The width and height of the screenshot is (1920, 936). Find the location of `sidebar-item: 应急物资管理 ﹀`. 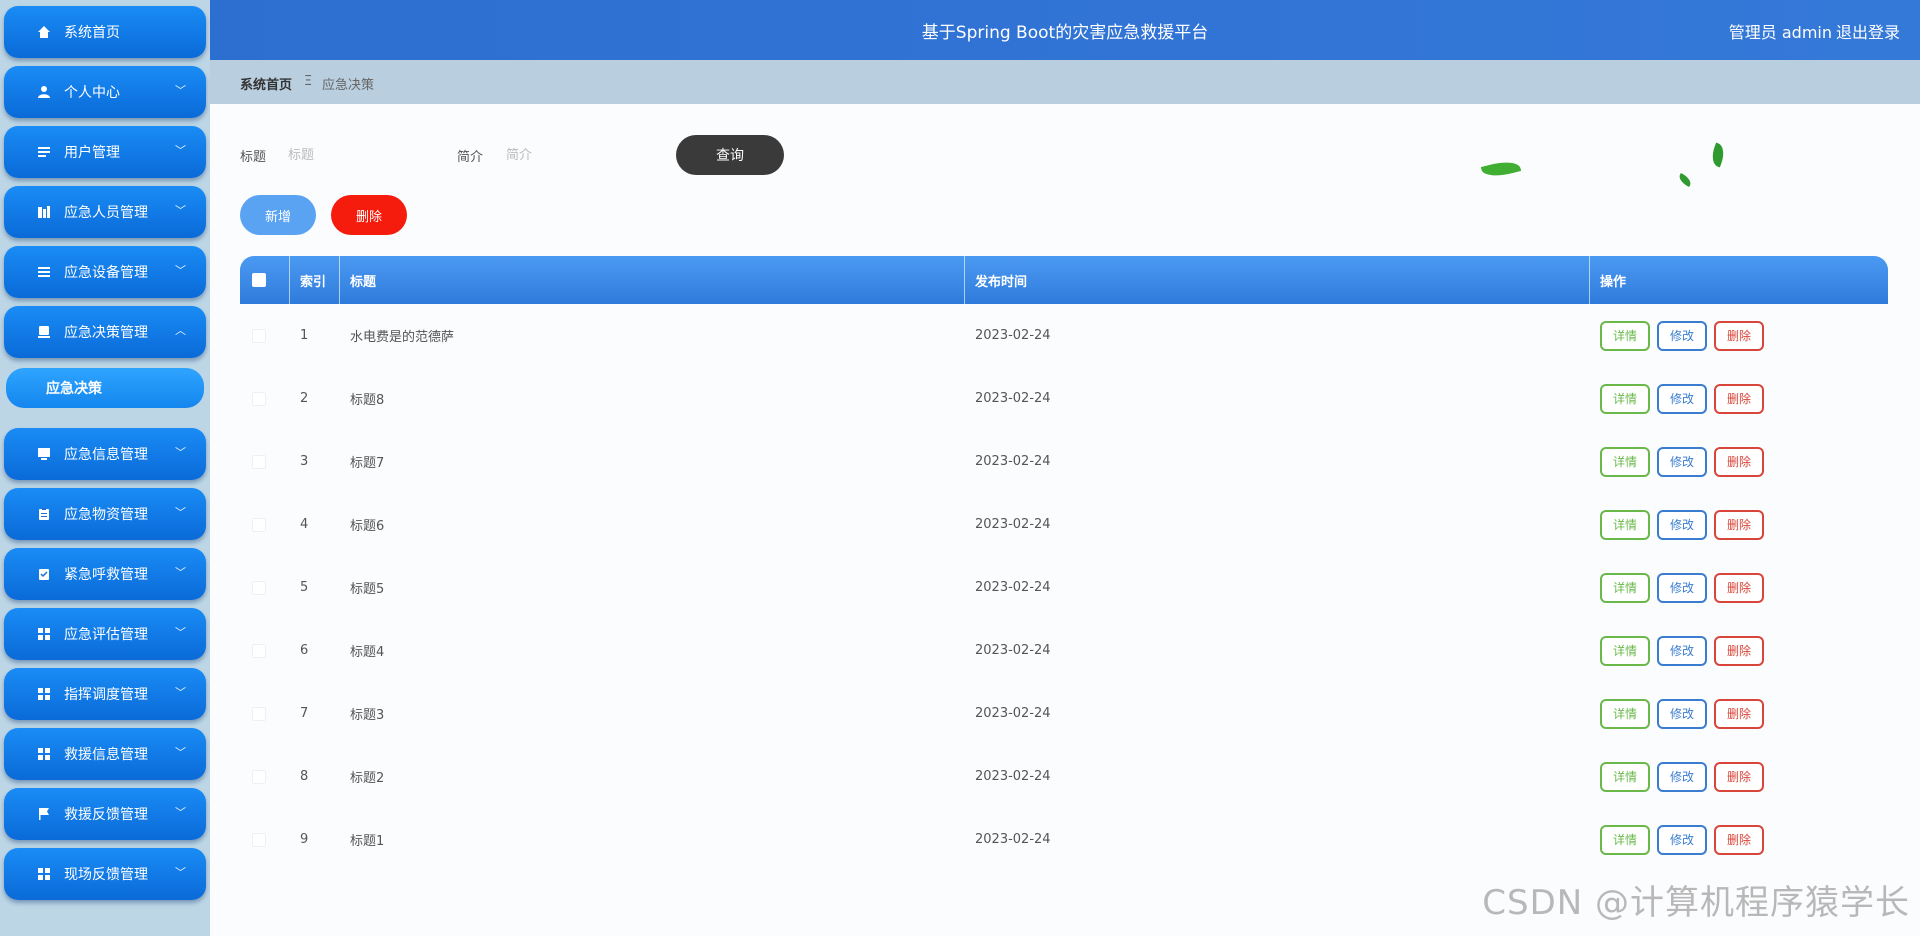

sidebar-item: 应急物资管理 ﹀ is located at coordinates (105, 514).